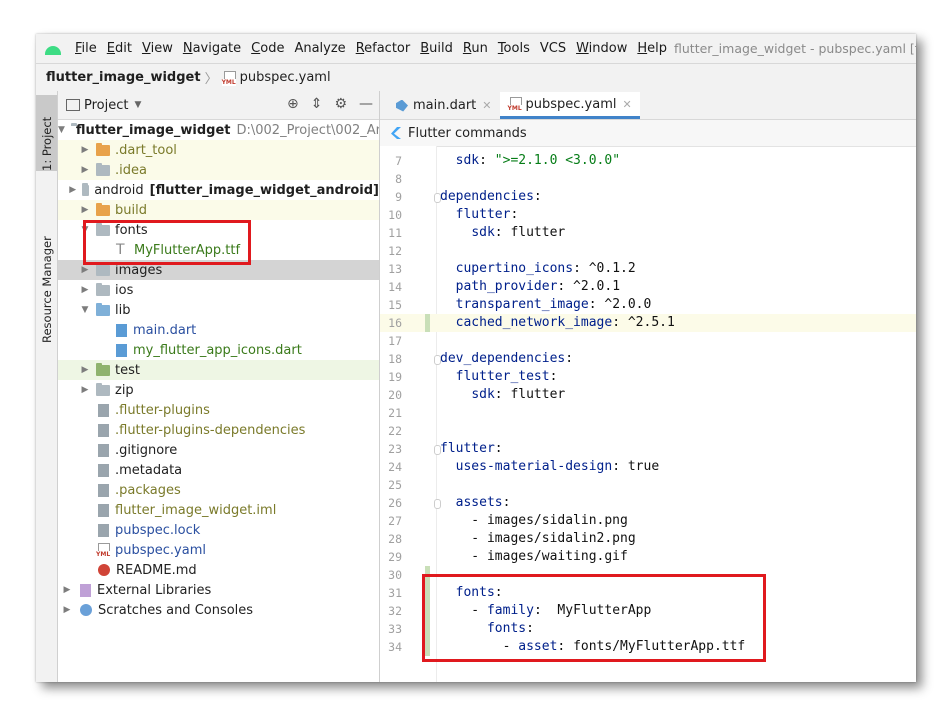  Describe the element at coordinates (218, 450) in the screenshot. I see `tree-item: .gitignore` at that location.